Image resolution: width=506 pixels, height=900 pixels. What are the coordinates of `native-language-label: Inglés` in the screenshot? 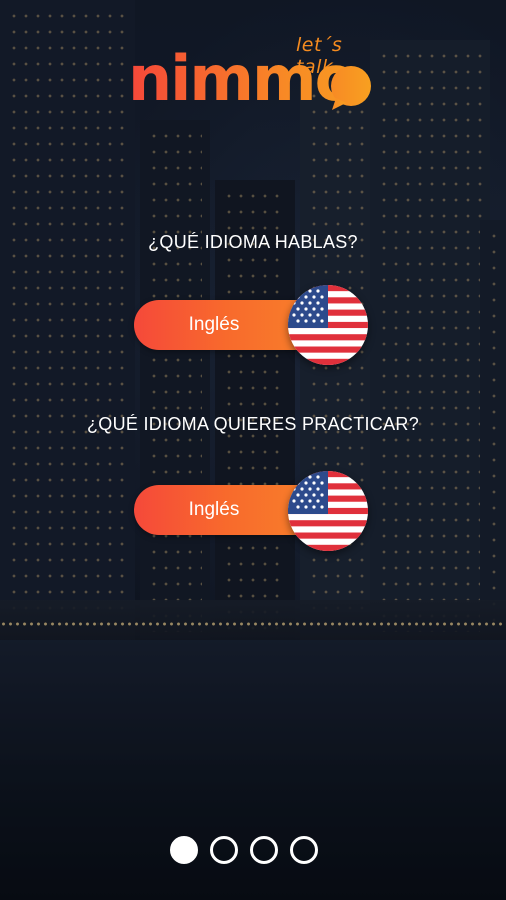 It's located at (214, 324).